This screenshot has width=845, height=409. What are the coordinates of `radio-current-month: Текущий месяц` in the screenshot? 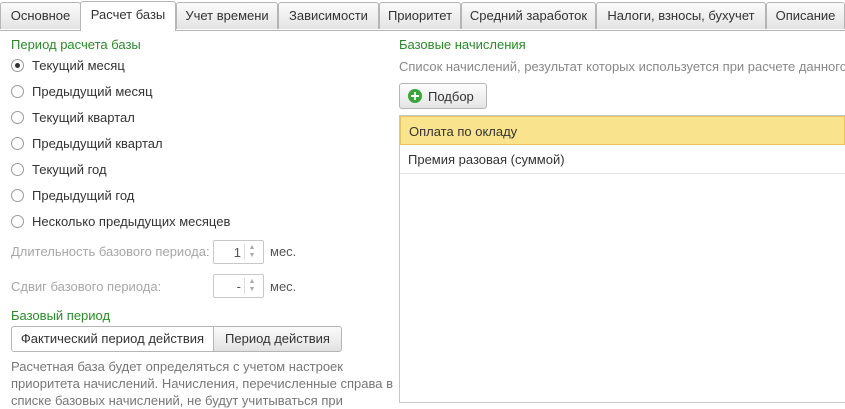 It's located at (68, 65).